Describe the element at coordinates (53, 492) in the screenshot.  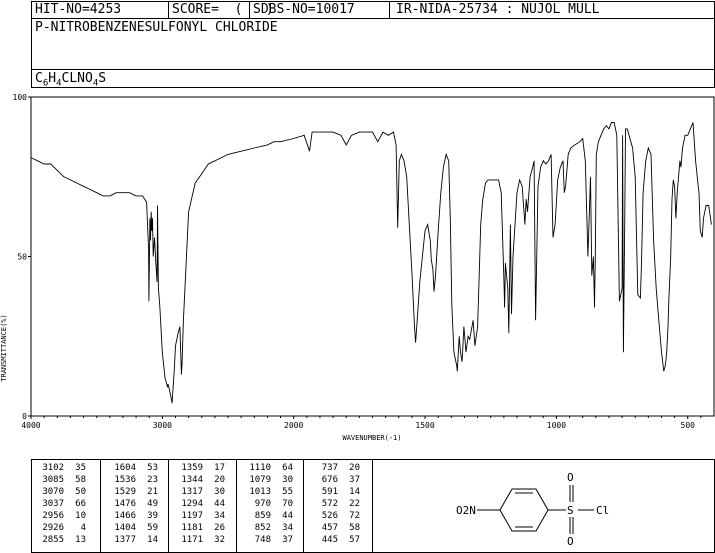
I see `peak-wavenumber: 3070` at that location.